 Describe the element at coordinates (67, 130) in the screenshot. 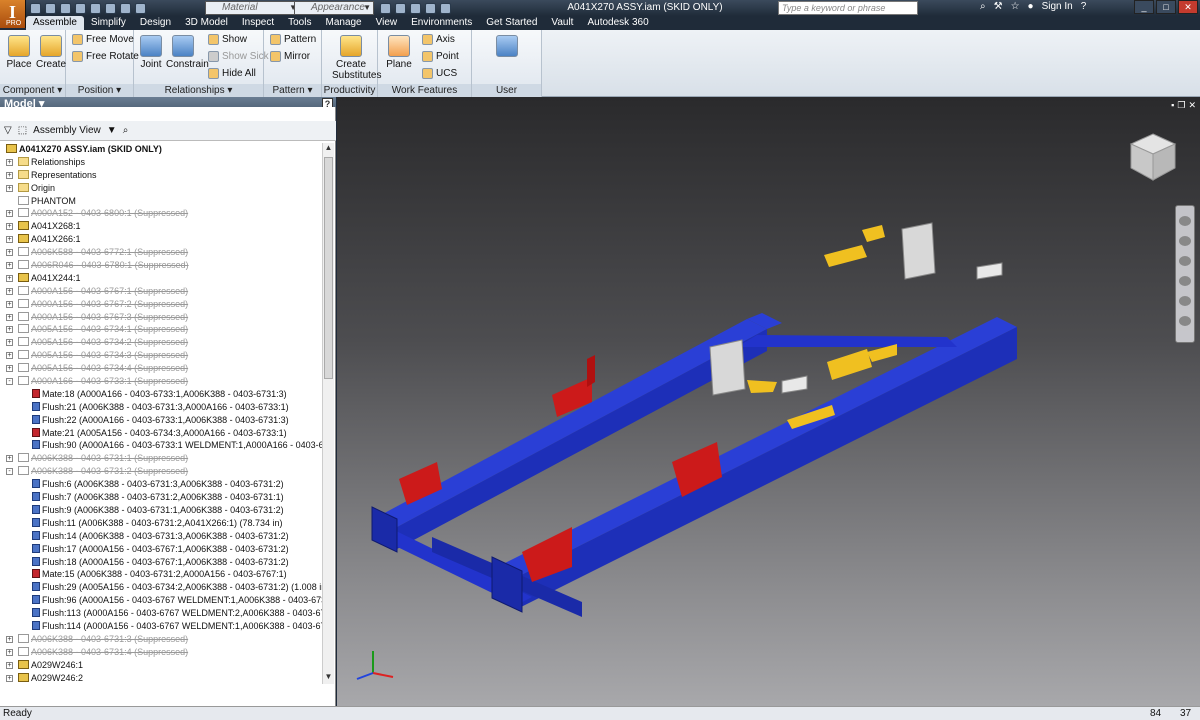

I see `assembly-view-dropdown: Assembly View` at that location.